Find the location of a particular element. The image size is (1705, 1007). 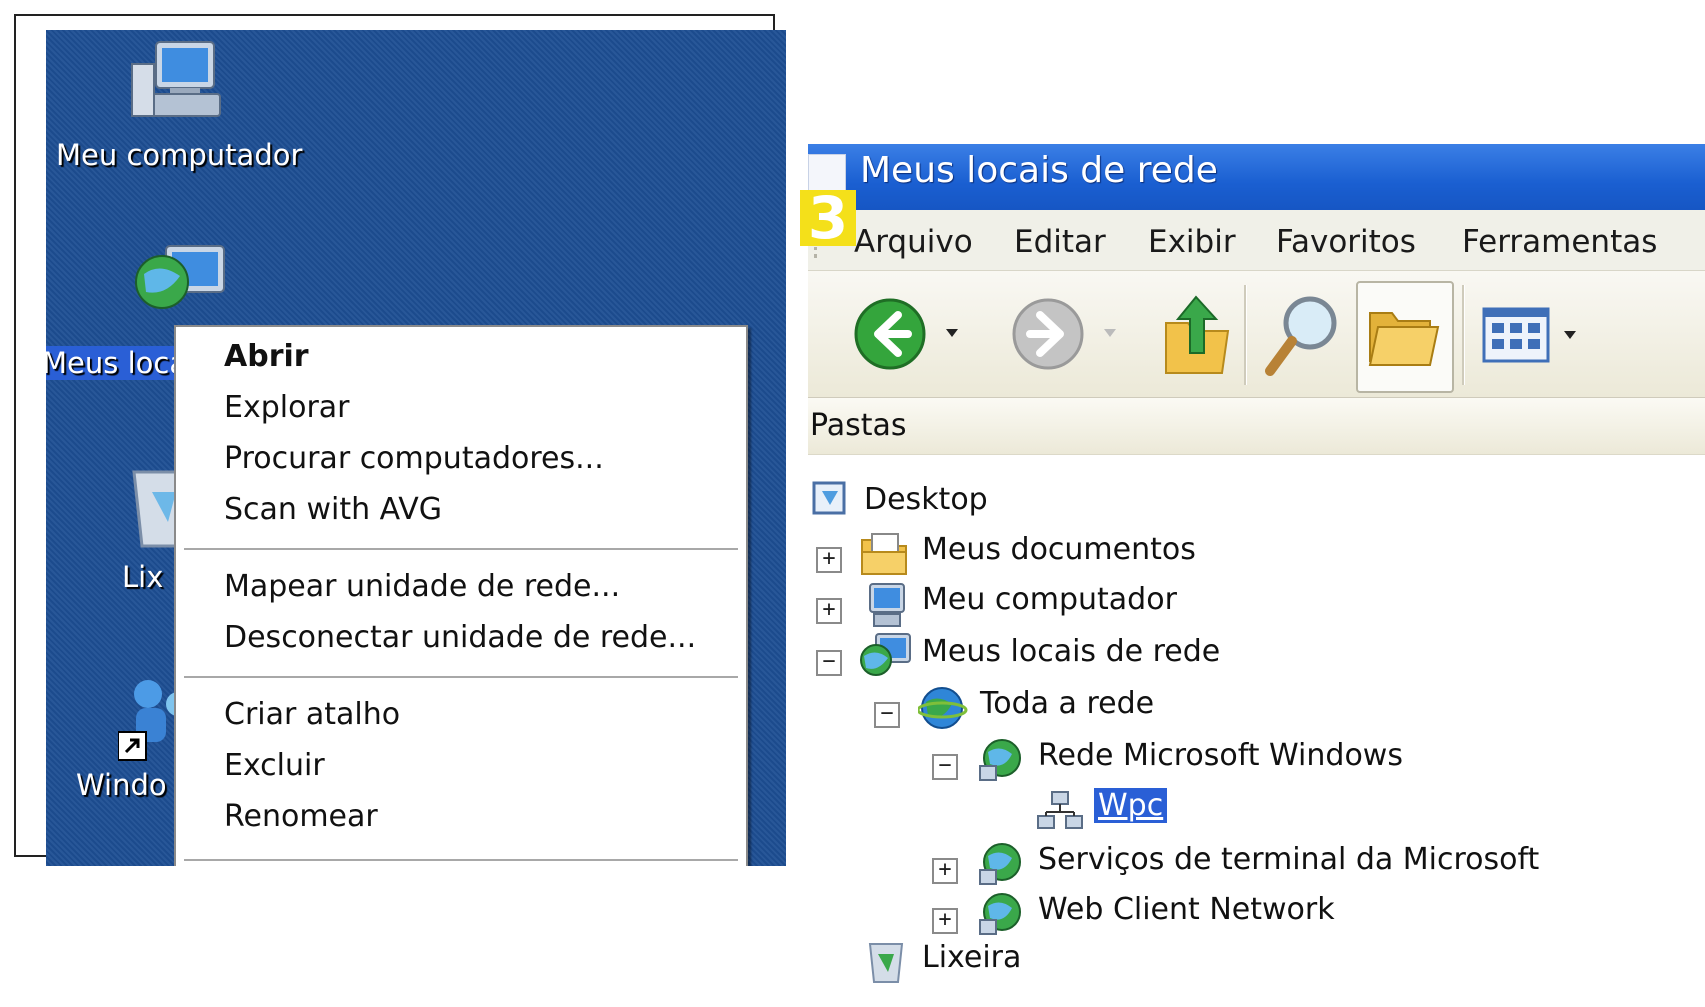

desktop-icon is located at coordinates (830, 499).